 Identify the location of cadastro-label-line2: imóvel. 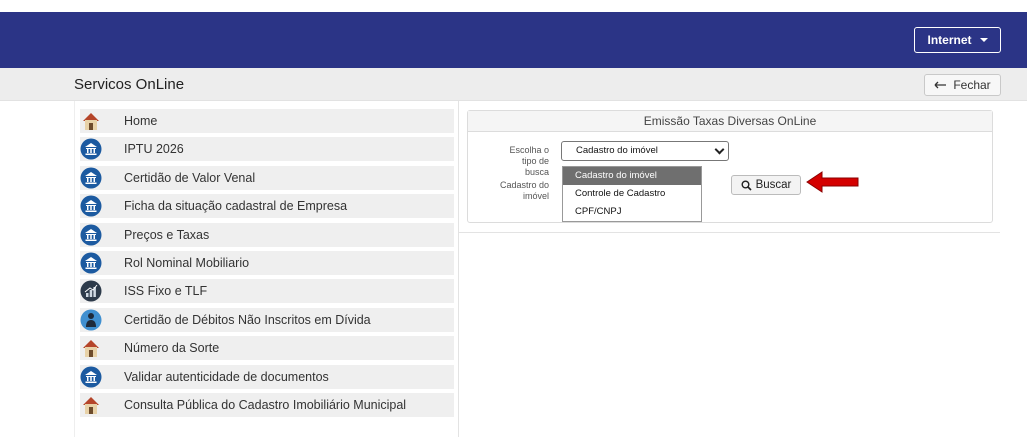
(535, 196).